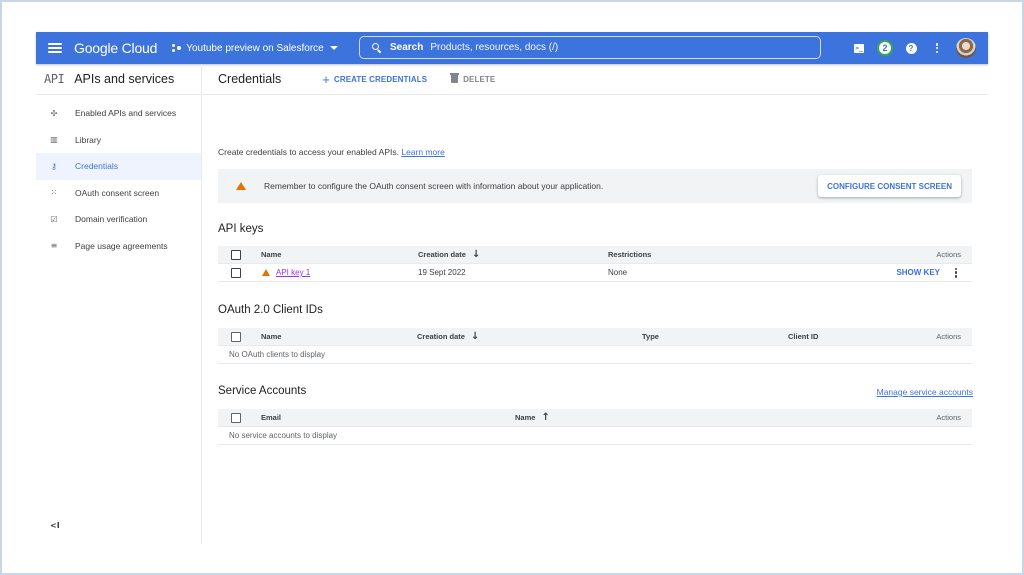 The image size is (1024, 575). I want to click on notifications-button: 2, so click(885, 48).